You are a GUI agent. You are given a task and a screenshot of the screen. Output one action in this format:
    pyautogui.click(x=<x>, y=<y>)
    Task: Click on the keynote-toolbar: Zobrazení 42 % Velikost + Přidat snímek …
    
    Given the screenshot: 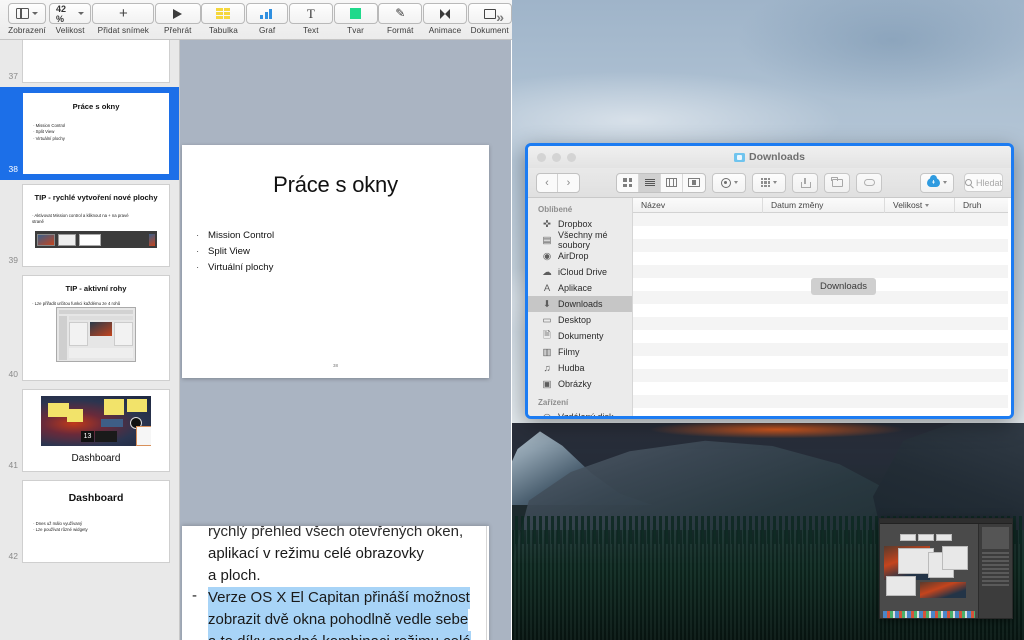 What is the action you would take?
    pyautogui.click(x=256, y=20)
    